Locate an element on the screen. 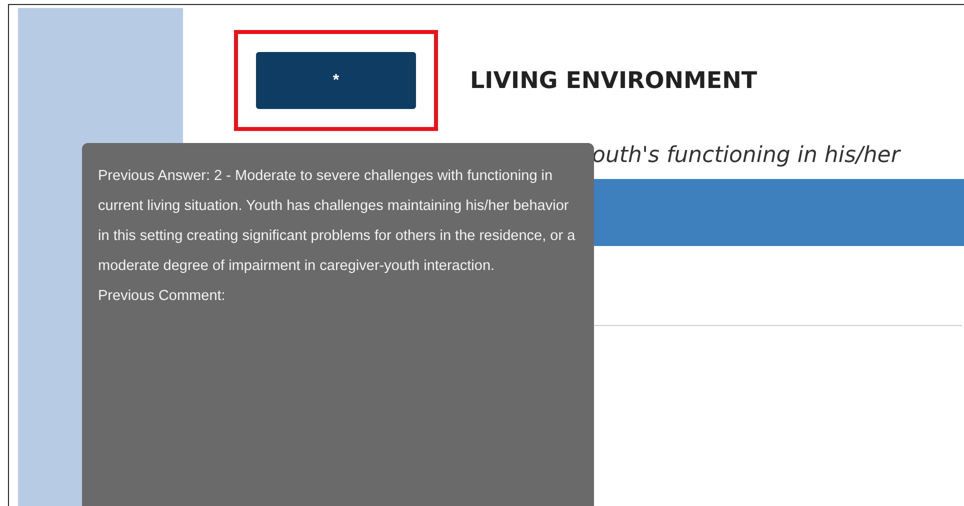 This screenshot has width=964, height=506. rating-button: * is located at coordinates (336, 80).